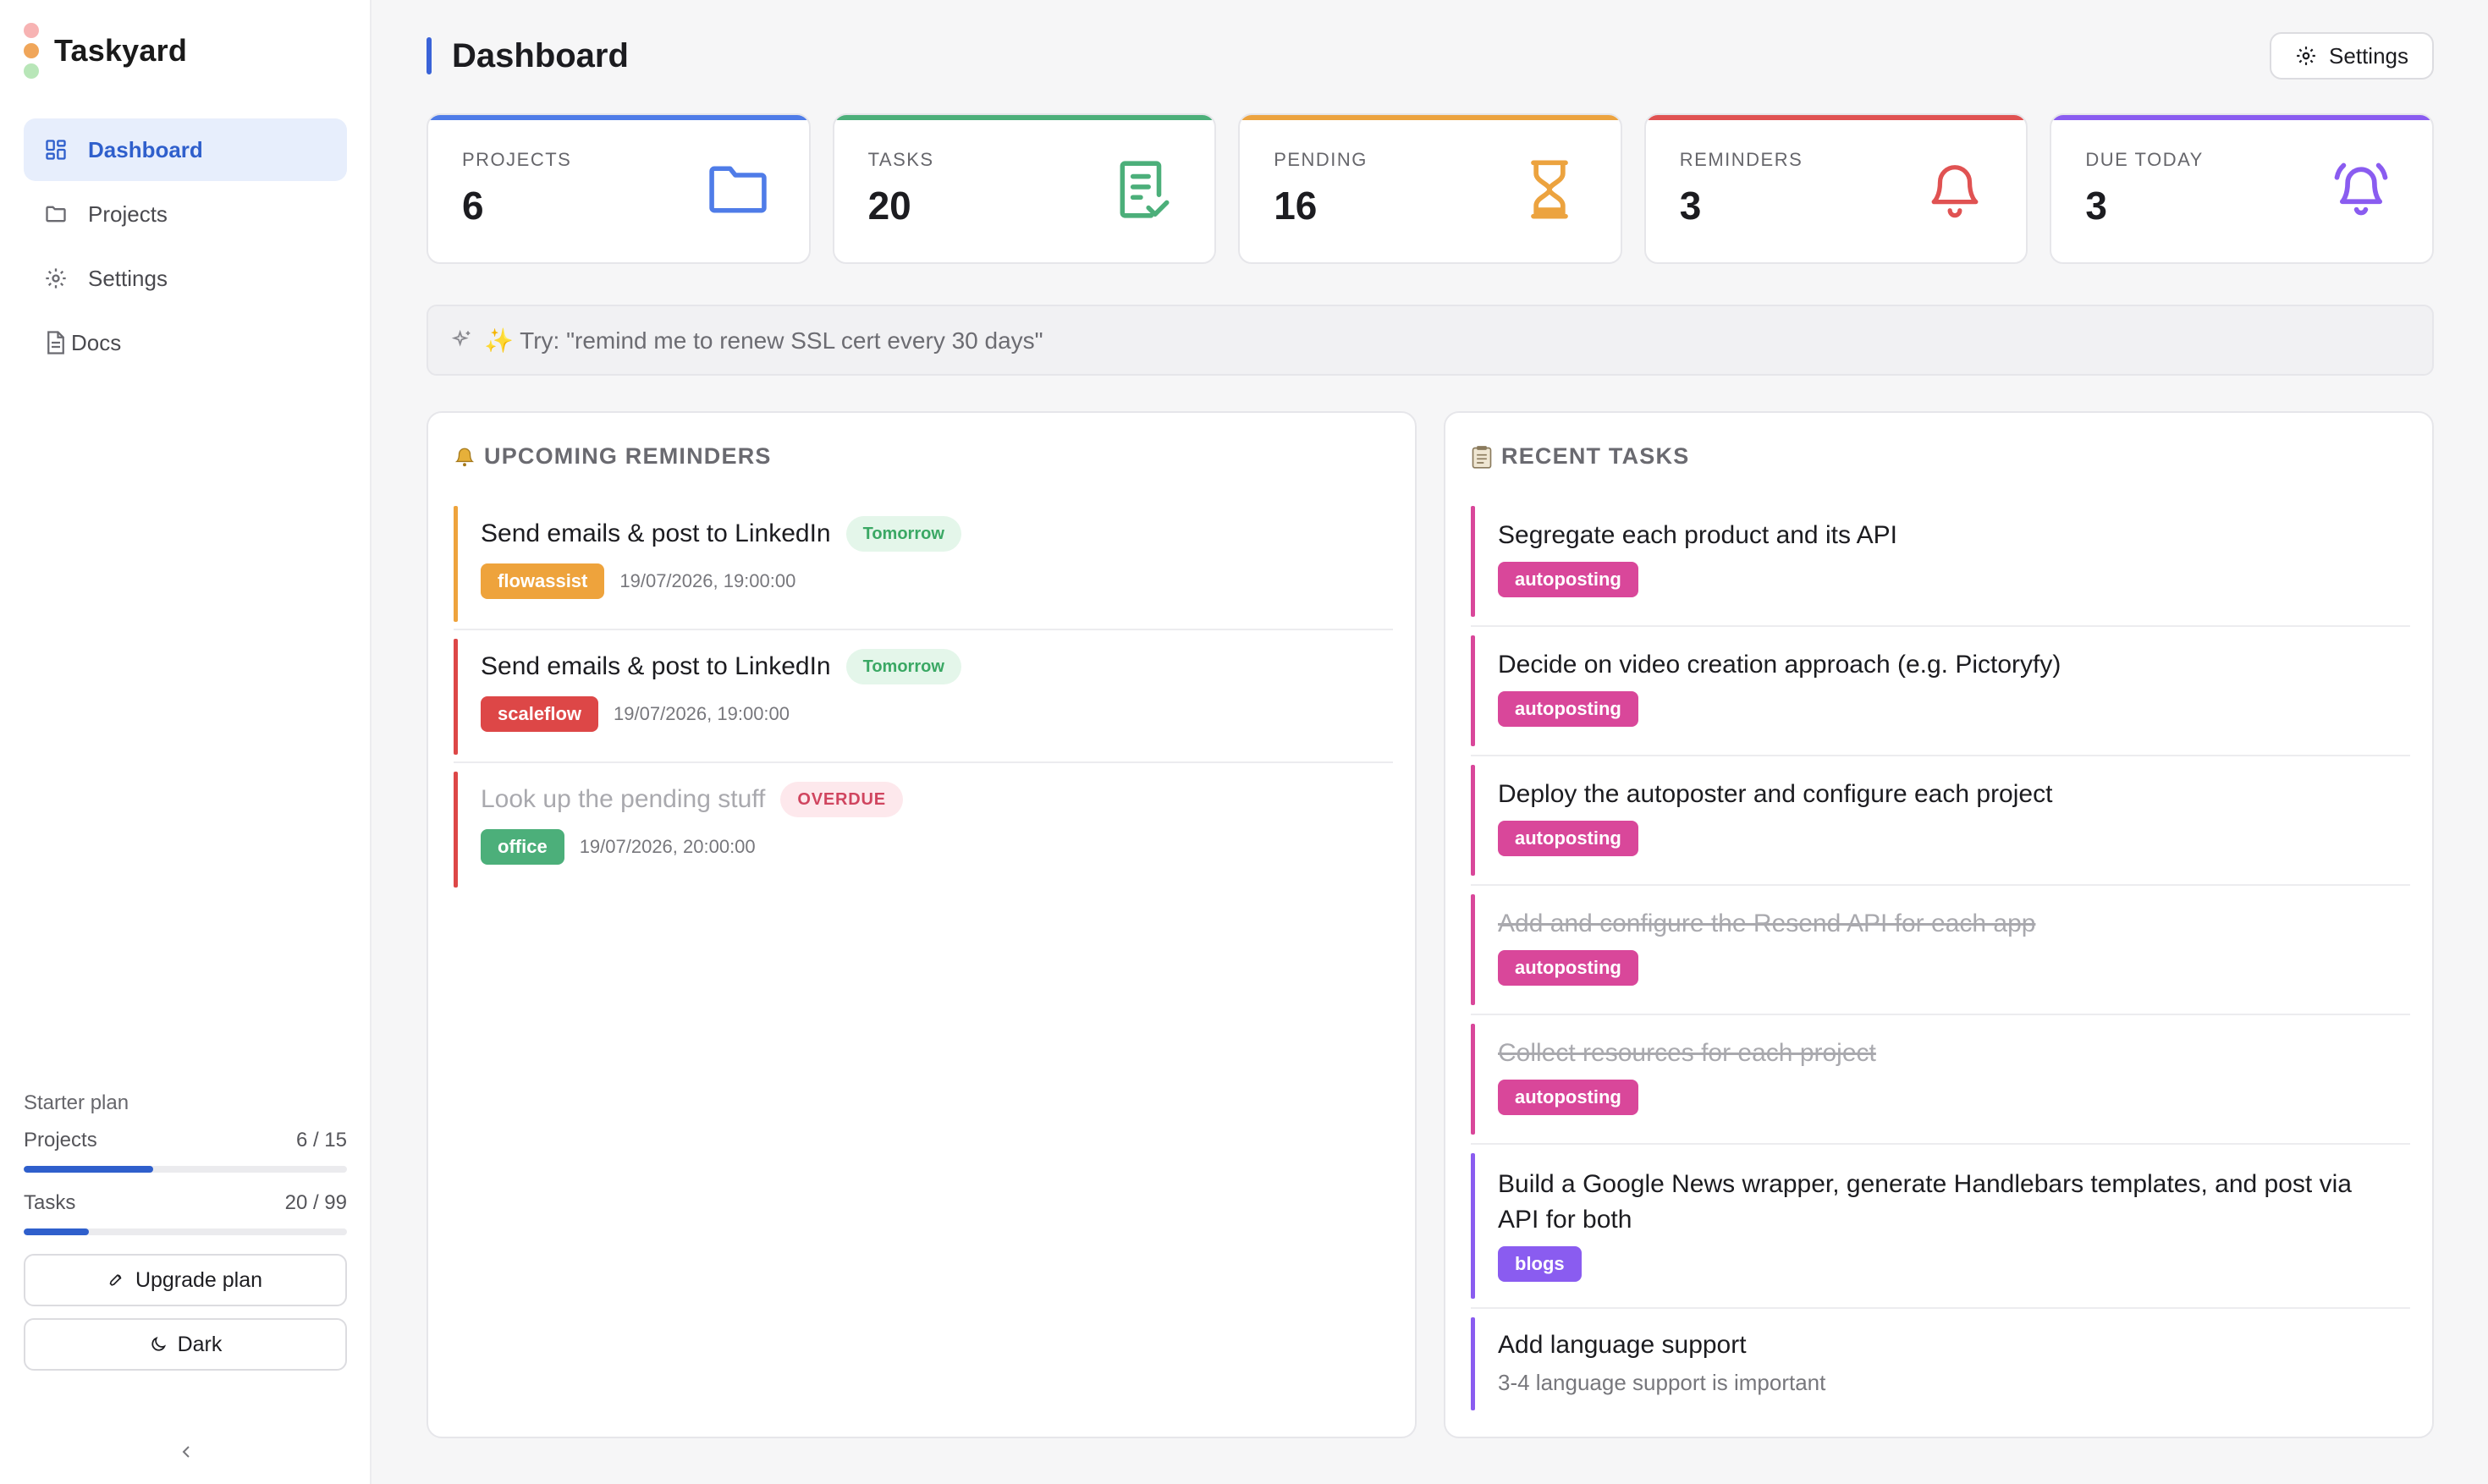 The image size is (2488, 1484). Describe the element at coordinates (1144, 189) in the screenshot. I see `checklist-icon` at that location.